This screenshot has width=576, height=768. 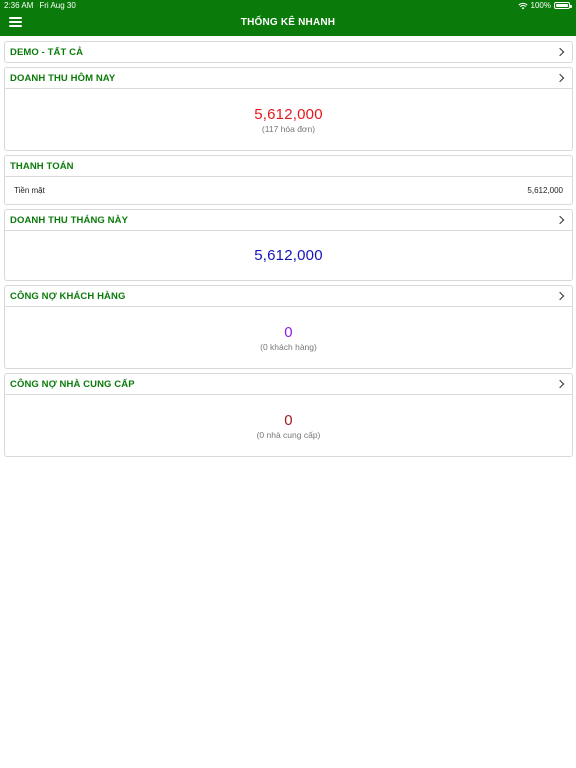 I want to click on customer-debt-value: 0, so click(x=288, y=332).